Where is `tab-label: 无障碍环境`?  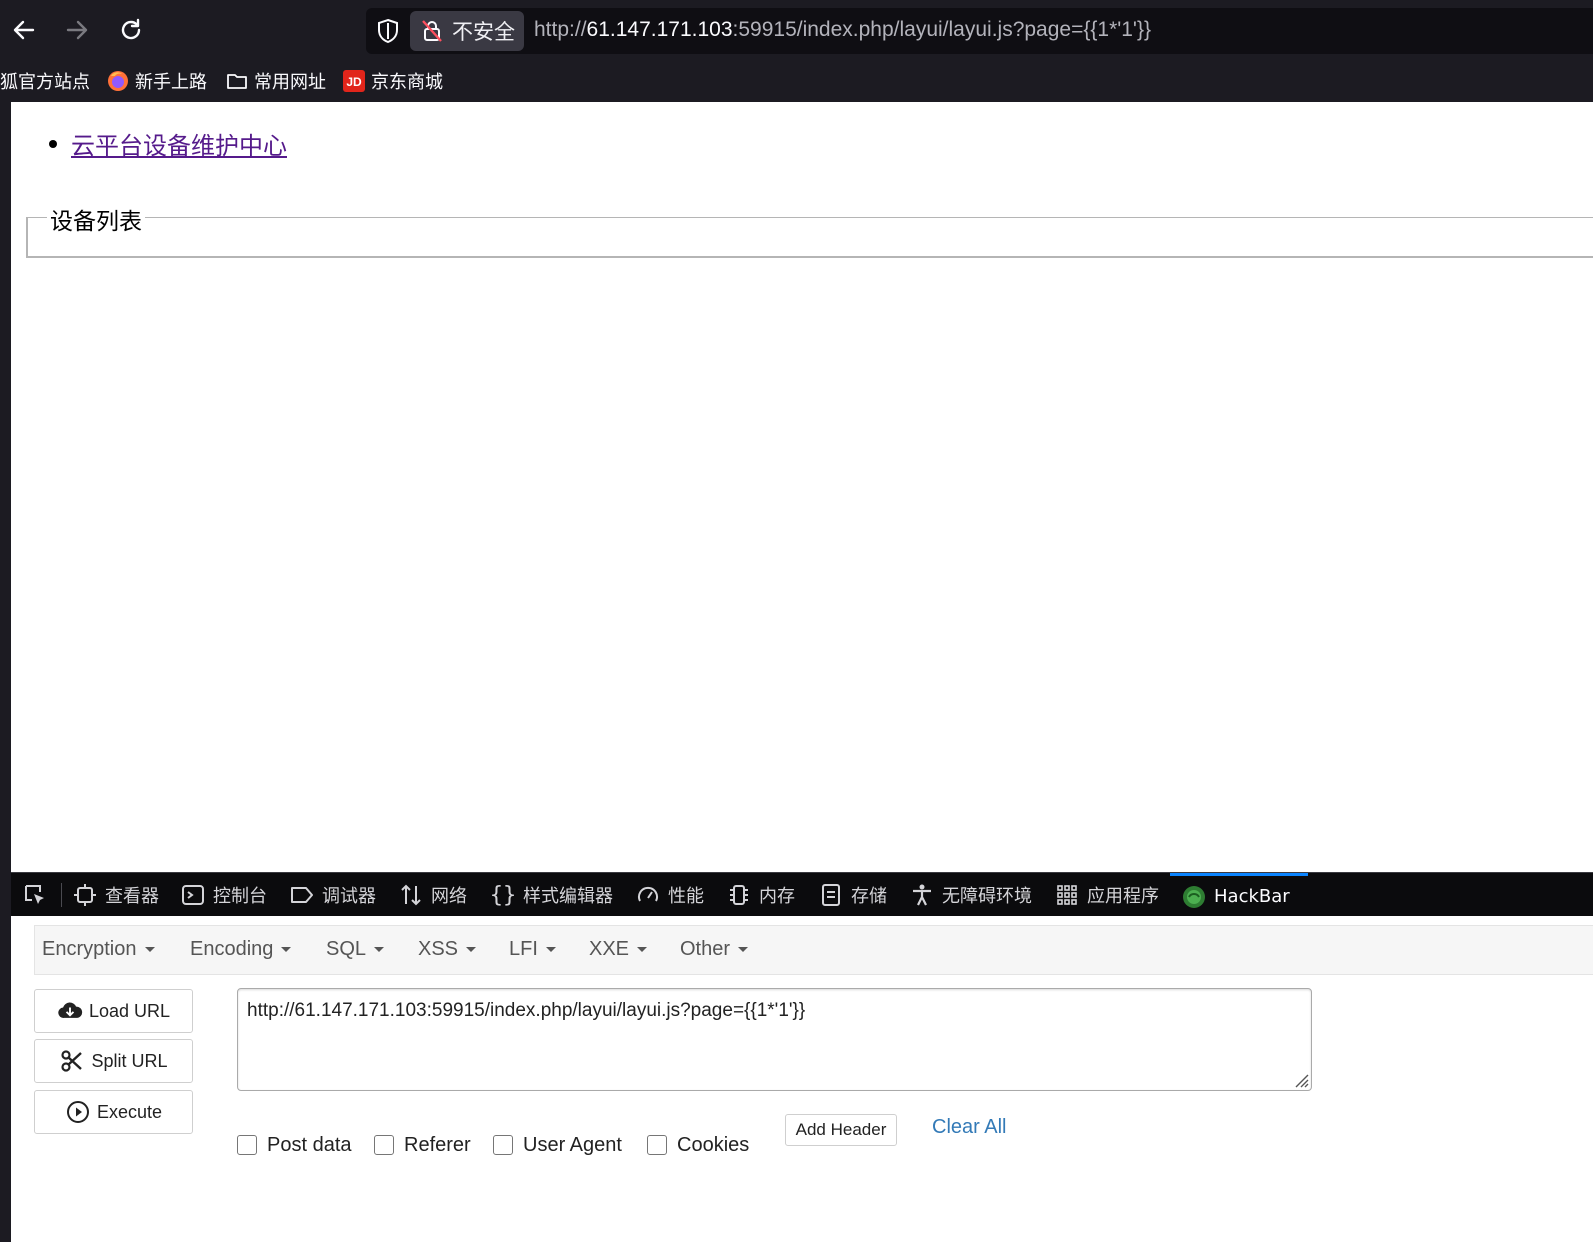
tab-label: 无障碍环境 is located at coordinates (987, 896).